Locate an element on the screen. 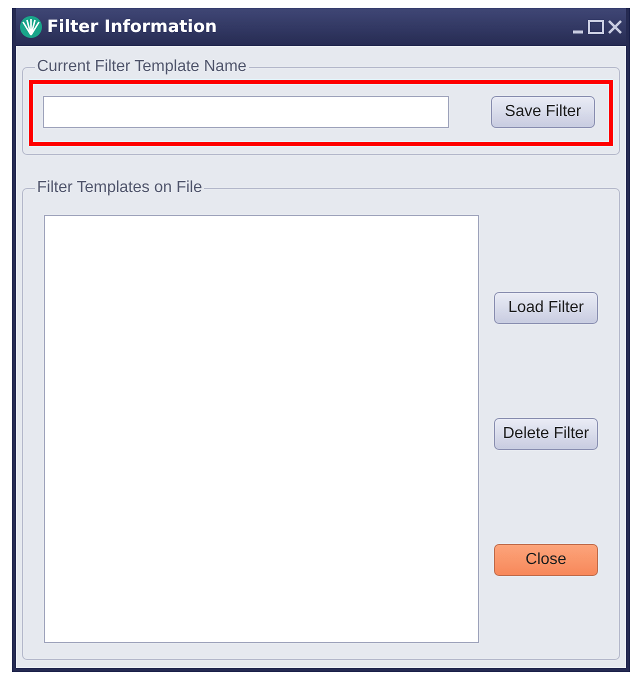 The image size is (639, 675). app-logo-icon is located at coordinates (31, 27).